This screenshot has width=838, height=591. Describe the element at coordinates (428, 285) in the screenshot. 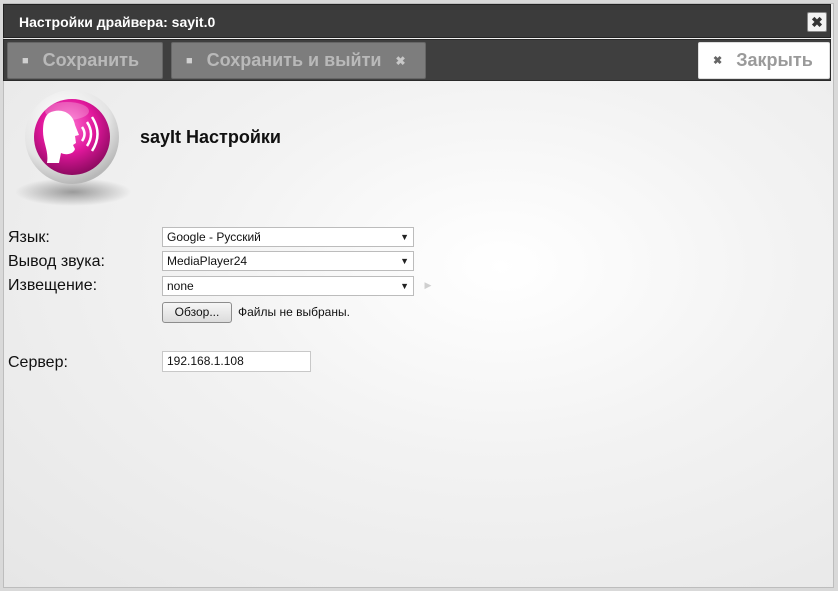

I see `play-icon: ▶` at that location.